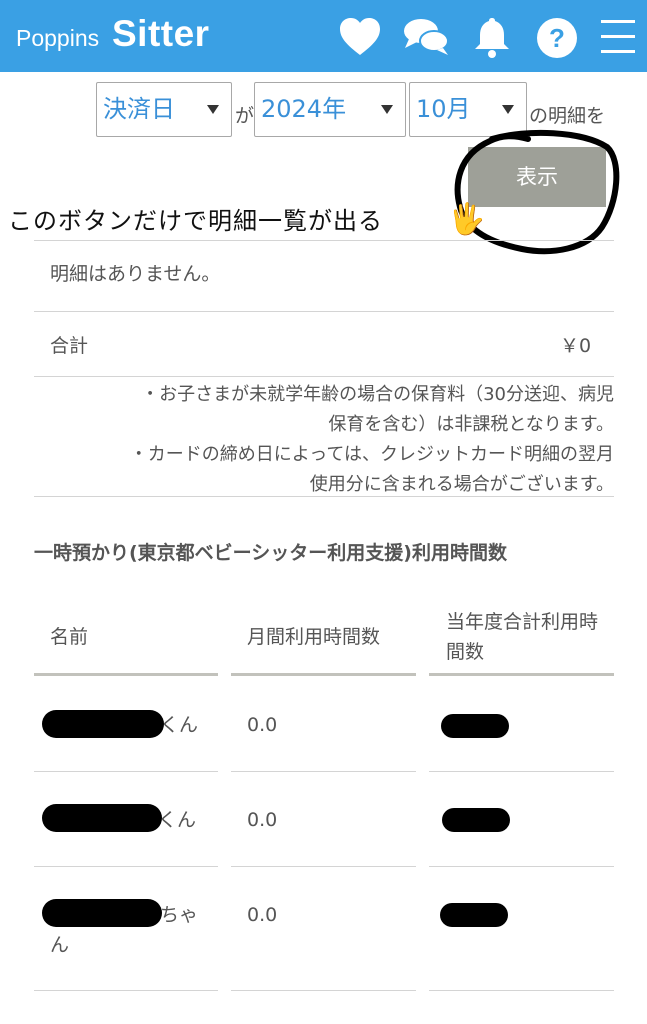  What do you see at coordinates (304, 109) in the screenshot?
I see `year-value: 2024年` at bounding box center [304, 109].